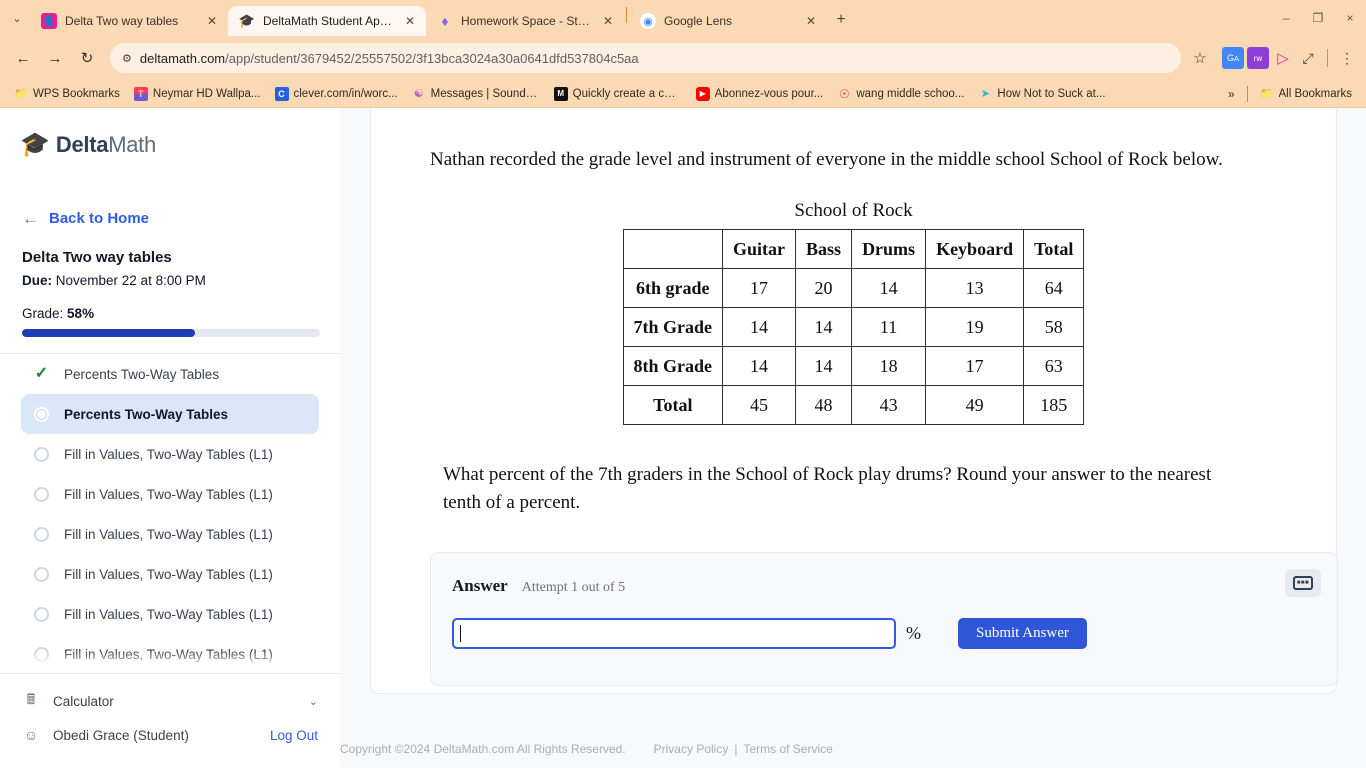 This screenshot has width=1366, height=768. What do you see at coordinates (1054, 249) in the screenshot?
I see `table-col-header: Total` at bounding box center [1054, 249].